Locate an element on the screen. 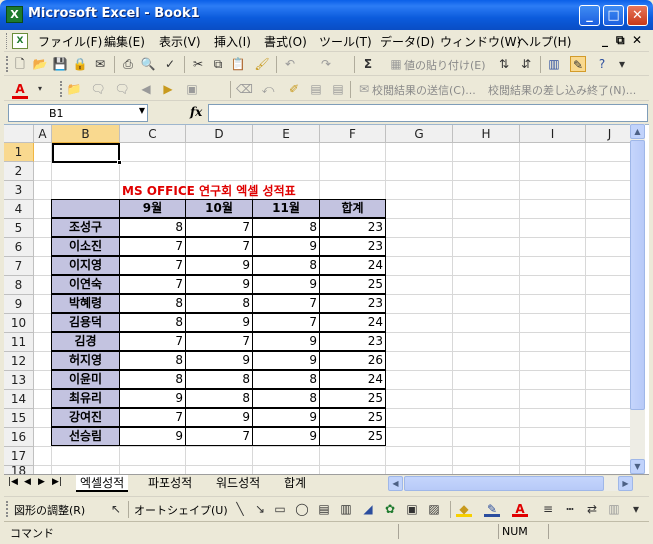 The height and width of the screenshot is (544, 653). row-header: 2 is located at coordinates (19, 171).